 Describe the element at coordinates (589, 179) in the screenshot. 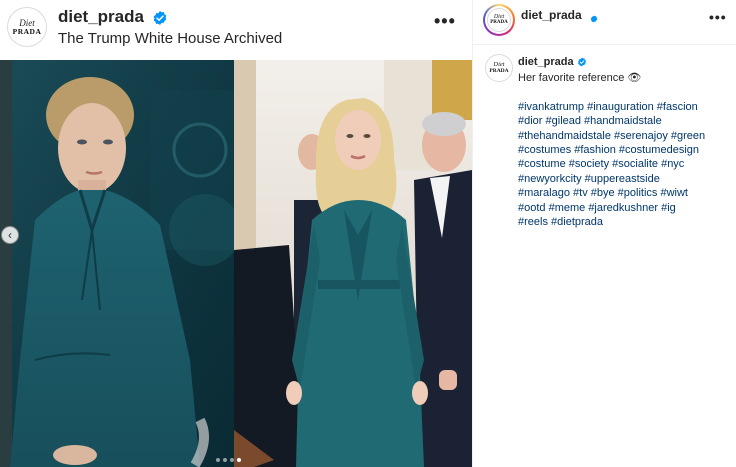

I see `hashtag-link: #newyorkcity #uppereastside` at that location.